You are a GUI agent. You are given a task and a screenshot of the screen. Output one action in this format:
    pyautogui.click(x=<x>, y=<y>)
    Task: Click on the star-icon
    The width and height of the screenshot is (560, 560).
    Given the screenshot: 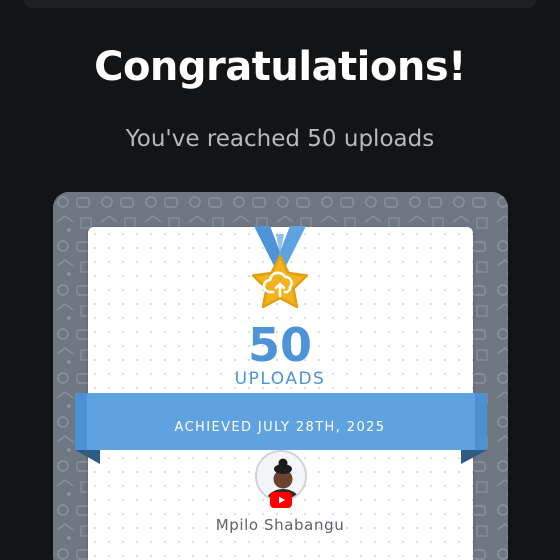 What is the action you would take?
    pyautogui.click(x=280, y=281)
    